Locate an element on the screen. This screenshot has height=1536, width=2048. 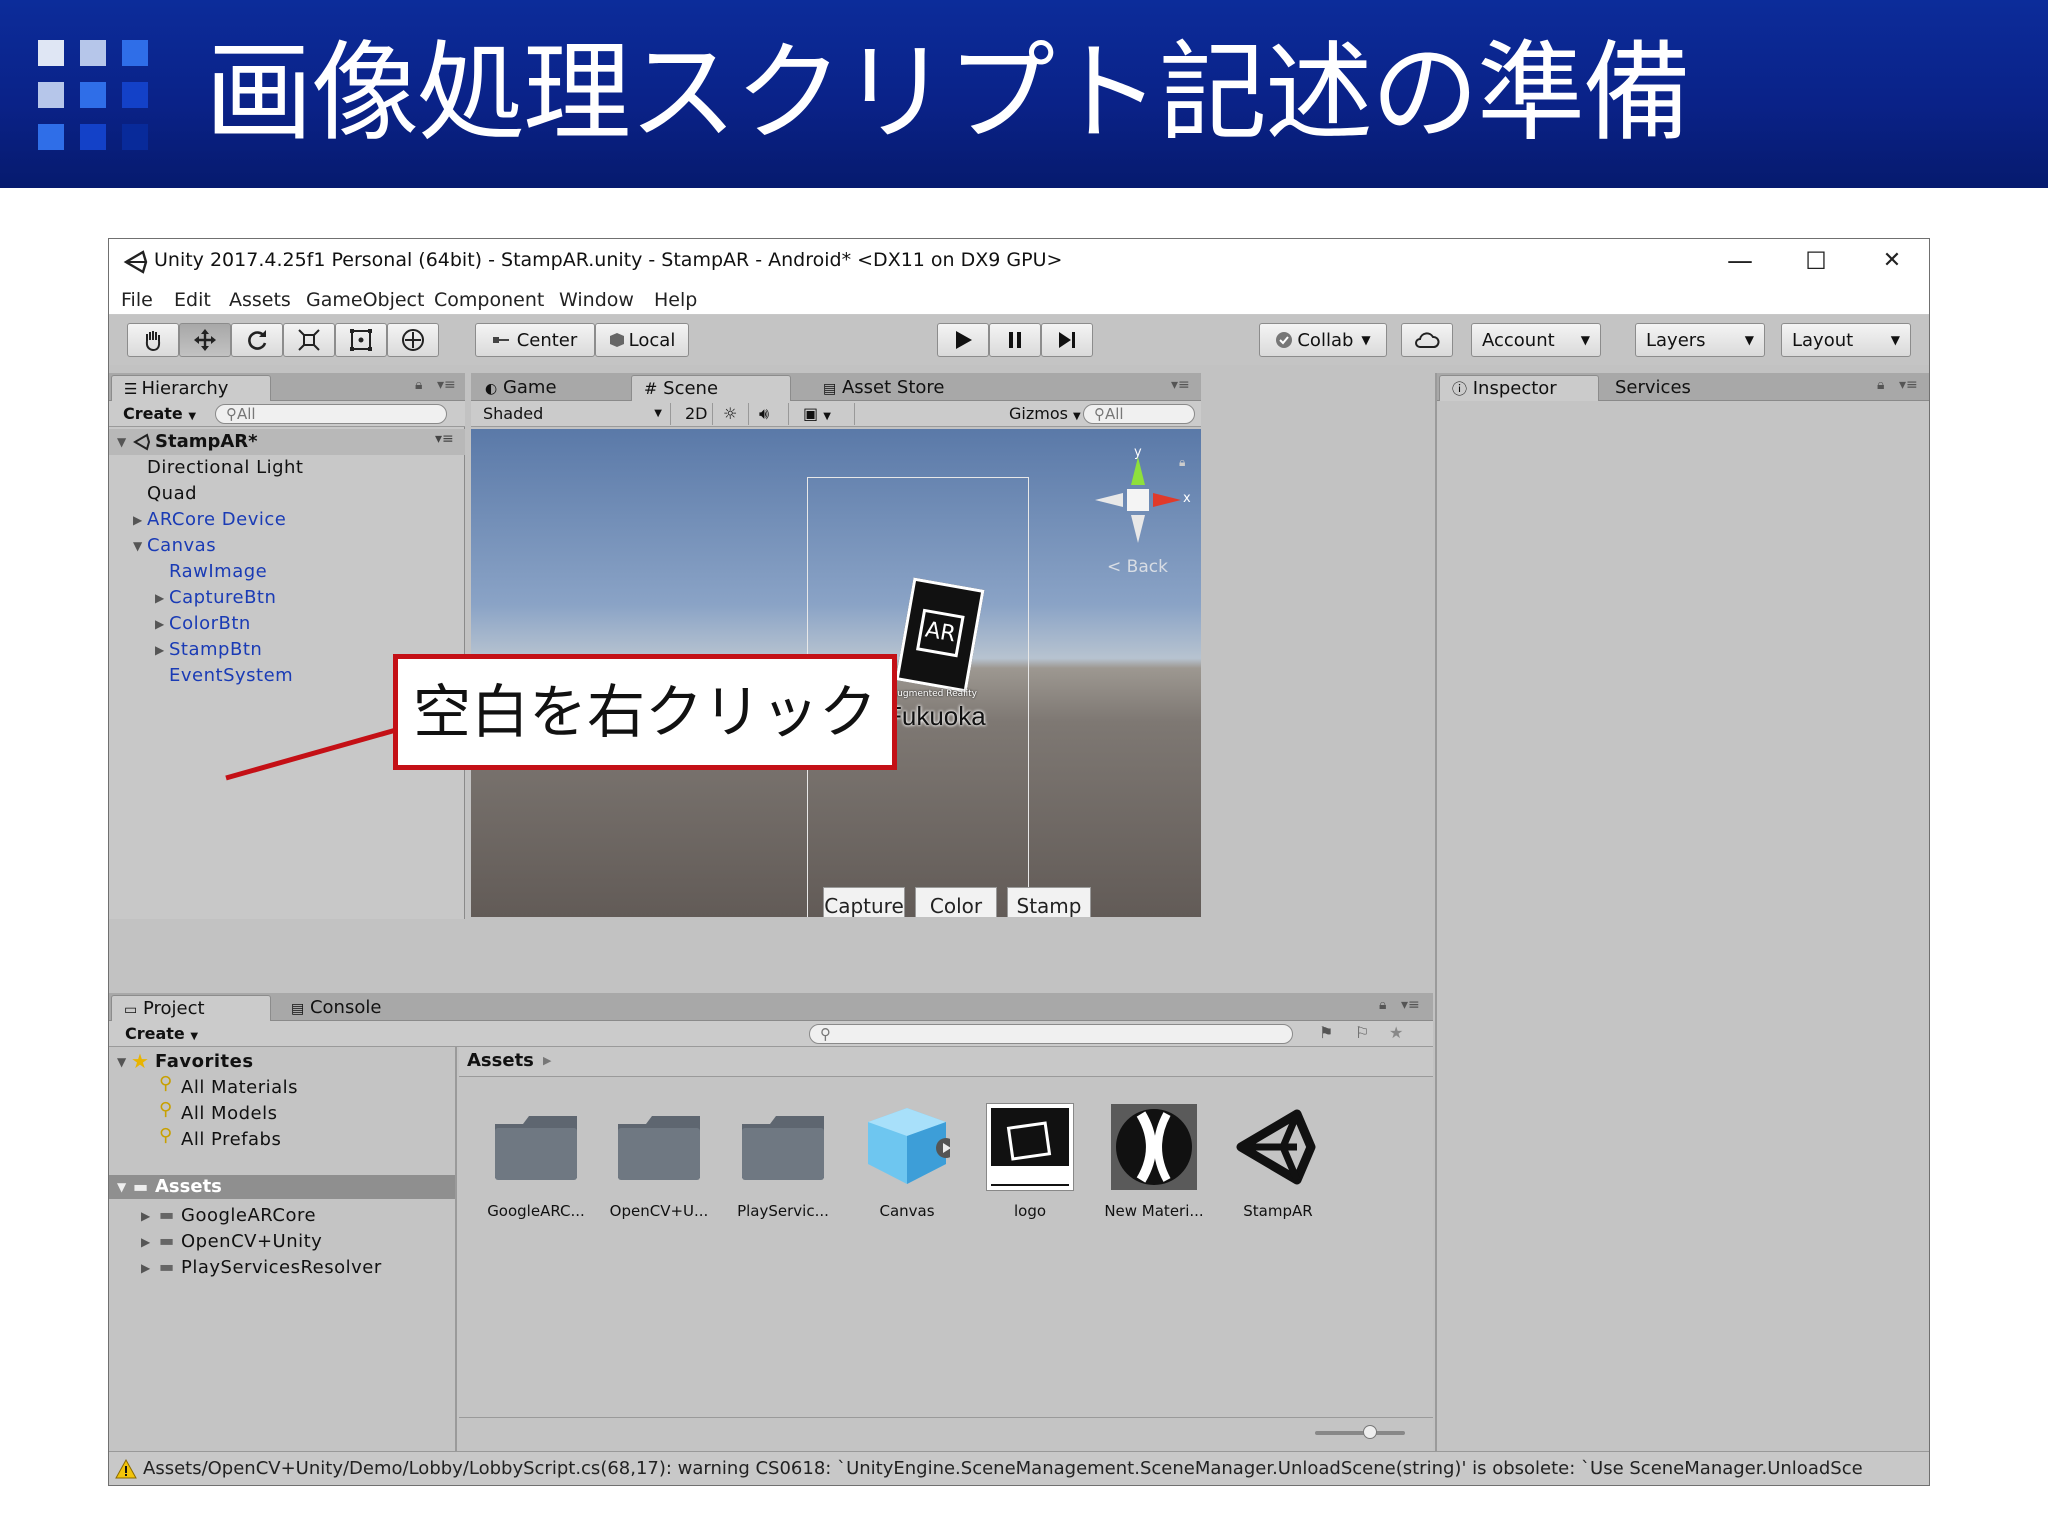
menu-window: Window is located at coordinates (596, 300).